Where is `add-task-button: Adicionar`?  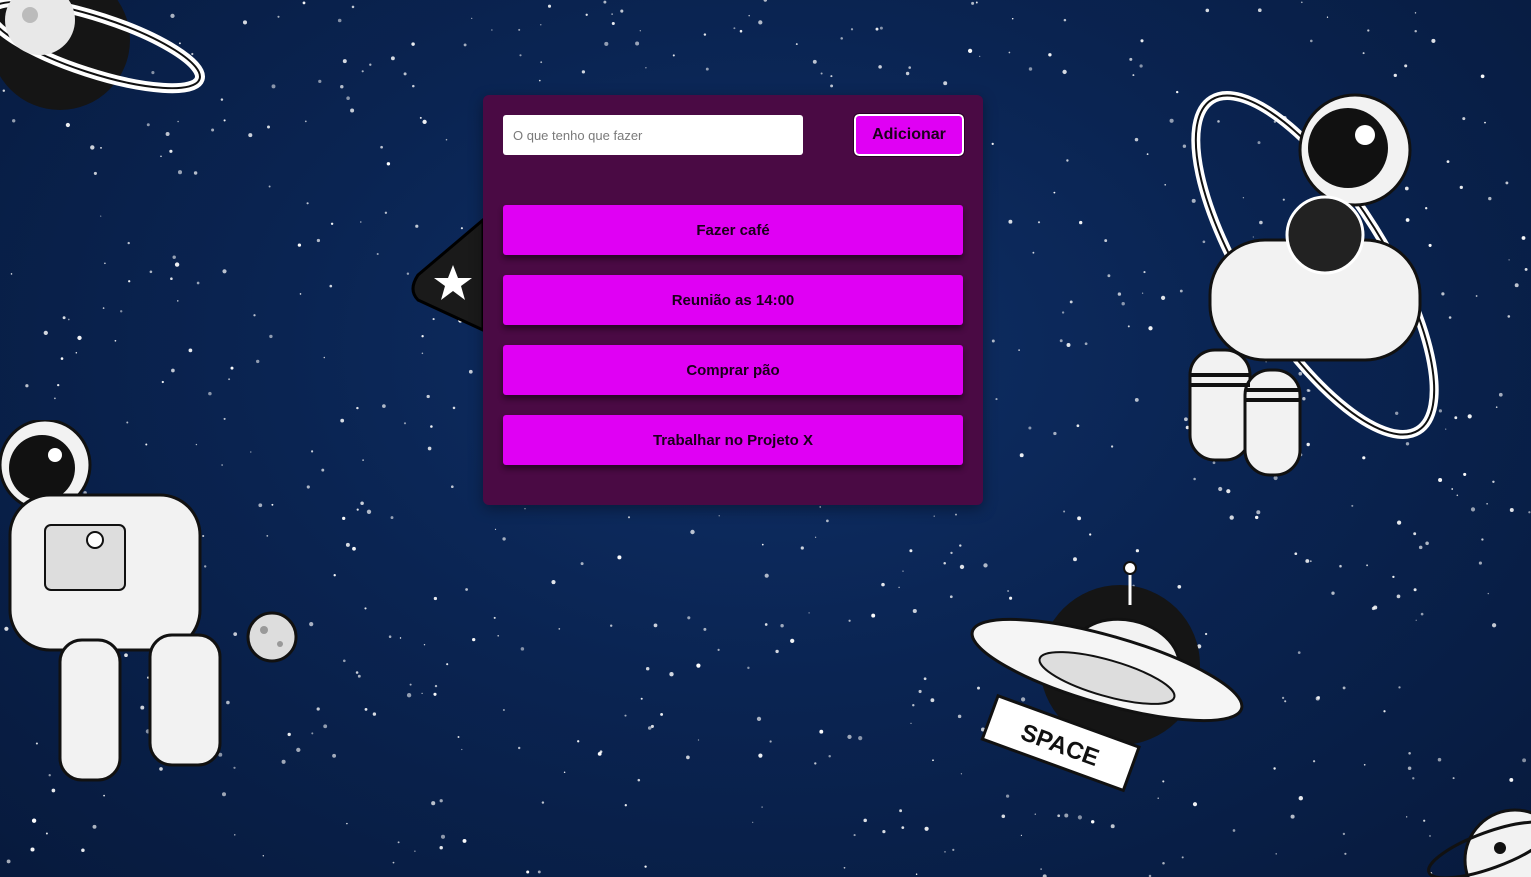
add-task-button: Adicionar is located at coordinates (909, 135).